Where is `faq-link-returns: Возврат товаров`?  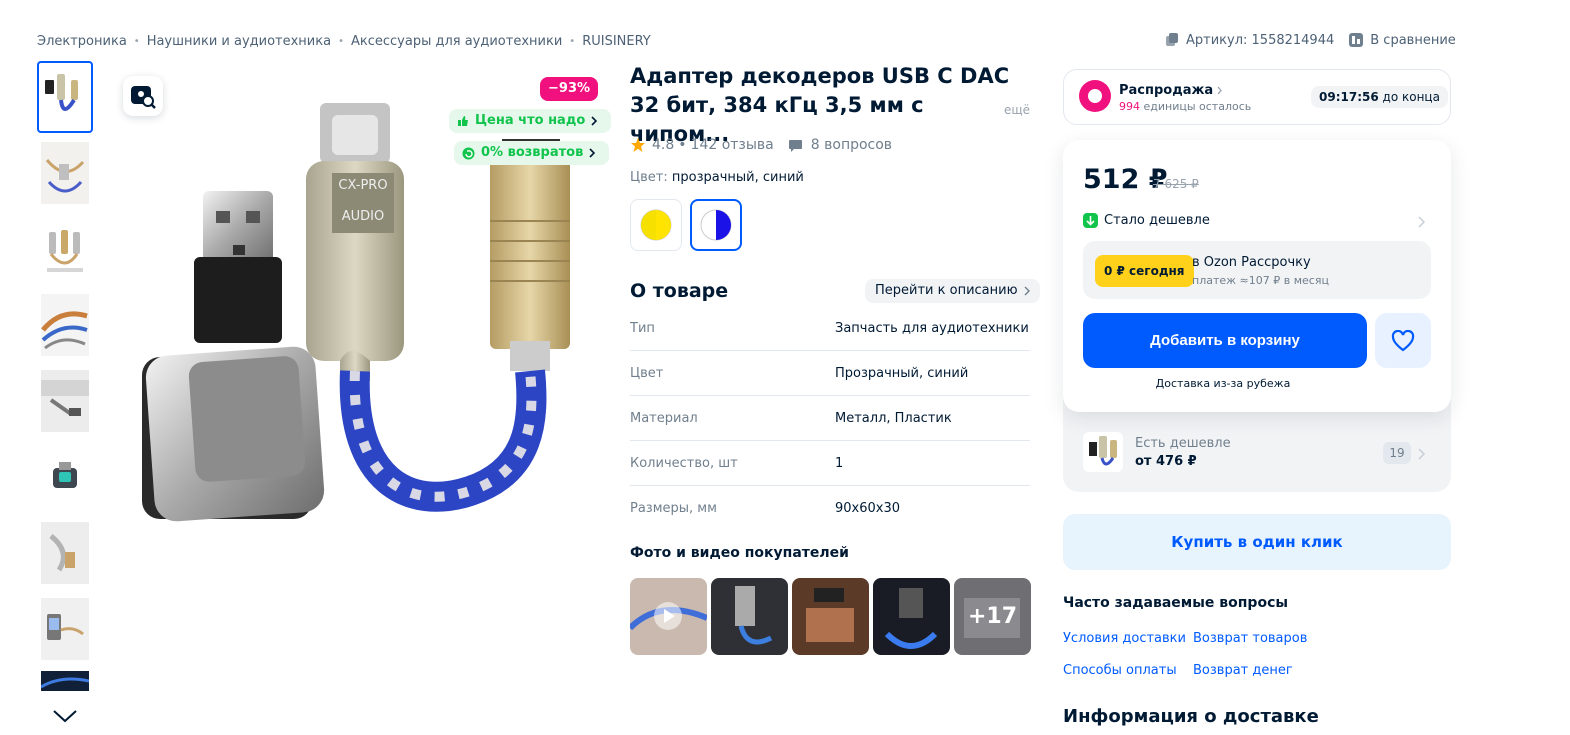 faq-link-returns: Возврат товаров is located at coordinates (1250, 638).